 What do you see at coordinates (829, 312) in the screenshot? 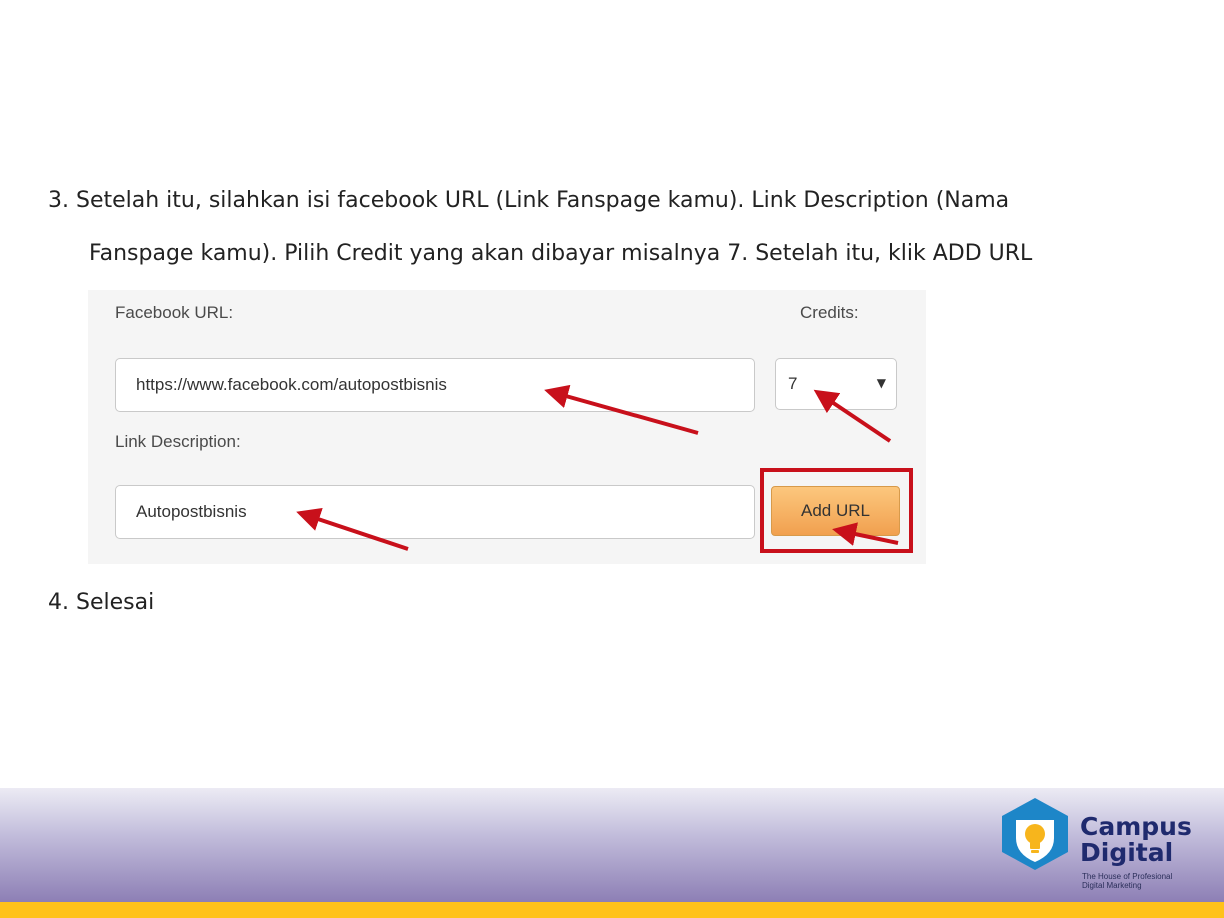
I see `credits-label: Credits:` at bounding box center [829, 312].